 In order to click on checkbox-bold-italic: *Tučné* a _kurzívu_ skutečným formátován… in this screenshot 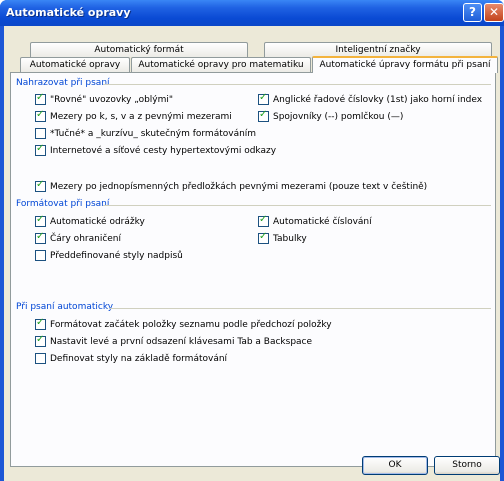, I will do `click(145, 133)`.